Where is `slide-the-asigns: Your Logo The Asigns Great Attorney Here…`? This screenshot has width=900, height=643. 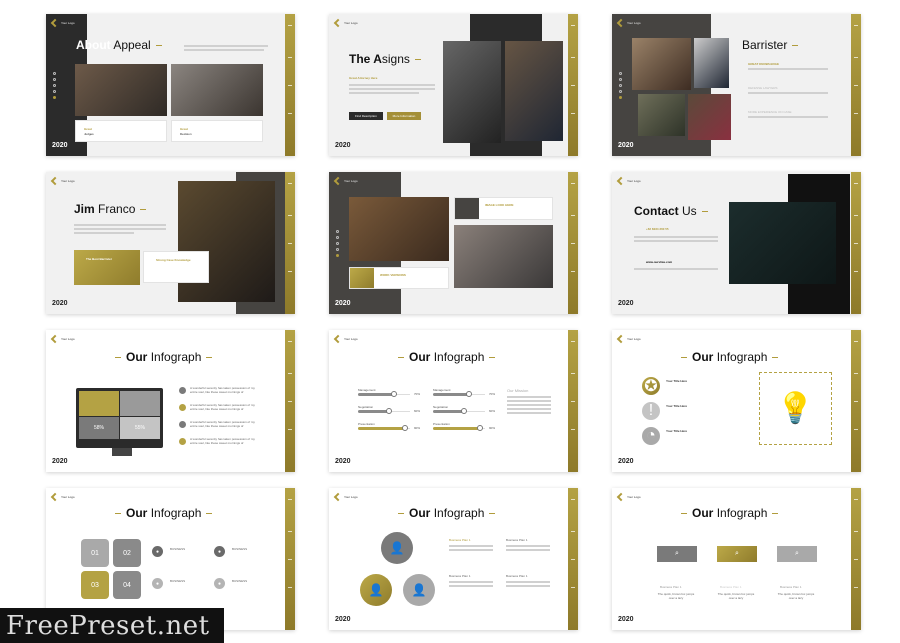
slide-the-asigns: Your Logo The Asigns Great Attorney Here… is located at coordinates (453, 85).